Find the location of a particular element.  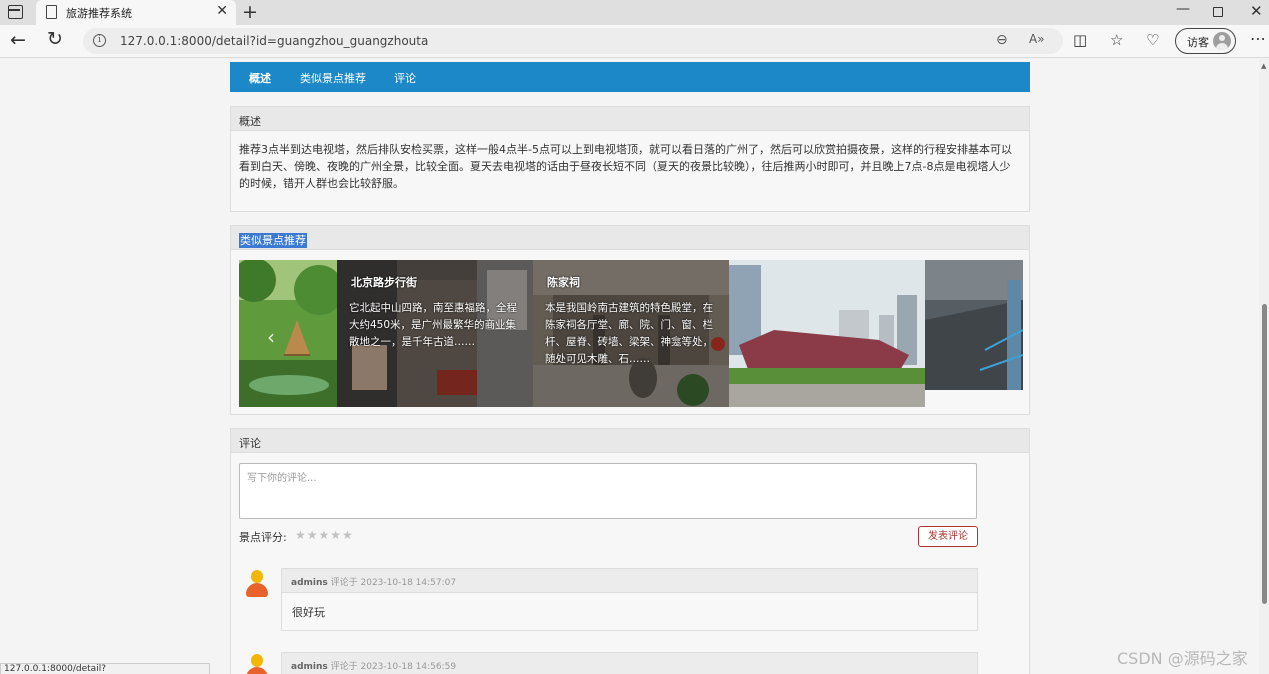

watermark: CSDN @源码之家 is located at coordinates (1182, 658).